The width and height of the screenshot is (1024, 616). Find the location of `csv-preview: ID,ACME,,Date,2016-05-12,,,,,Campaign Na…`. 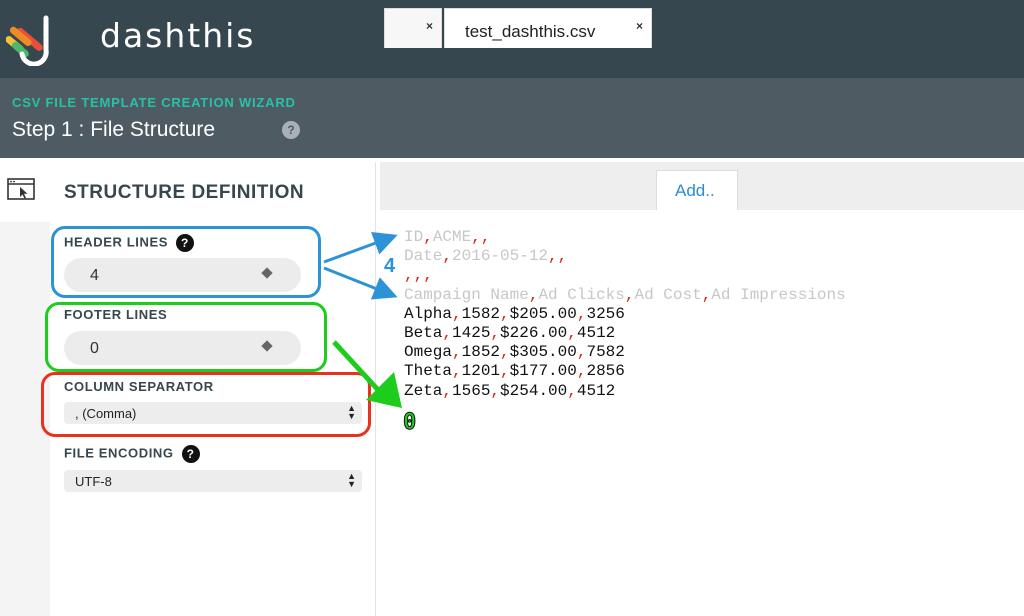

csv-preview: ID,ACME,,Date,2016-05-12,,,,,Campaign Na… is located at coordinates (625, 314).